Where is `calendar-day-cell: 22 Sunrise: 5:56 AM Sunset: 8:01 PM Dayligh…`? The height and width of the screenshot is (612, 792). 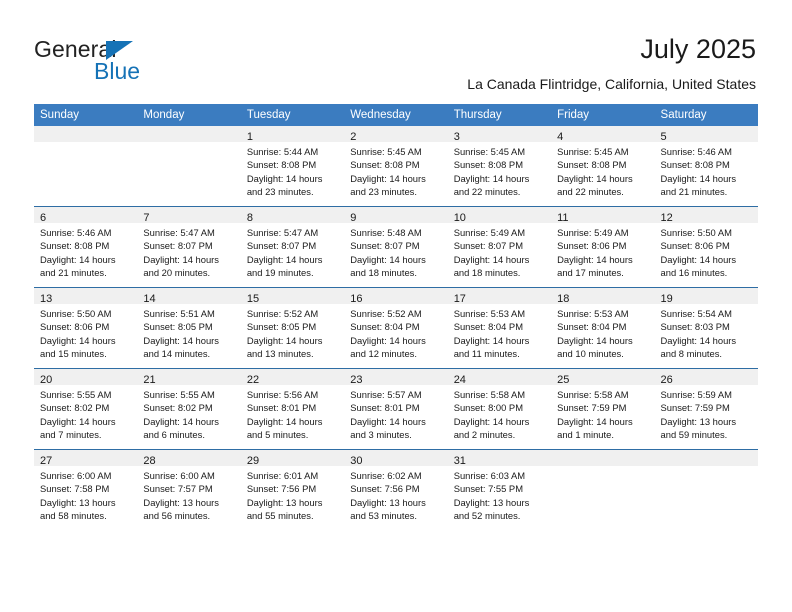 calendar-day-cell: 22 Sunrise: 5:56 AM Sunset: 8:01 PM Dayligh… is located at coordinates (292, 409).